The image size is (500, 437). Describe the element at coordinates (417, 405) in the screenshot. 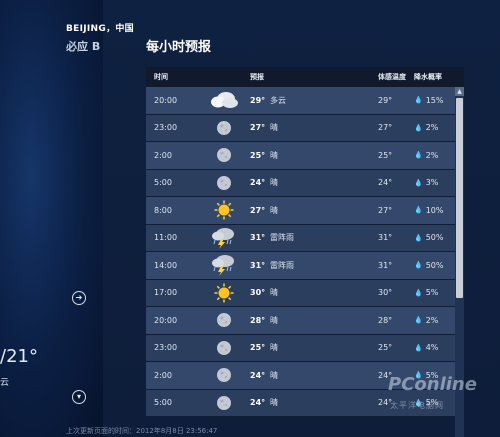

I see `watermark-subtitle: 太平洋电脑网` at that location.